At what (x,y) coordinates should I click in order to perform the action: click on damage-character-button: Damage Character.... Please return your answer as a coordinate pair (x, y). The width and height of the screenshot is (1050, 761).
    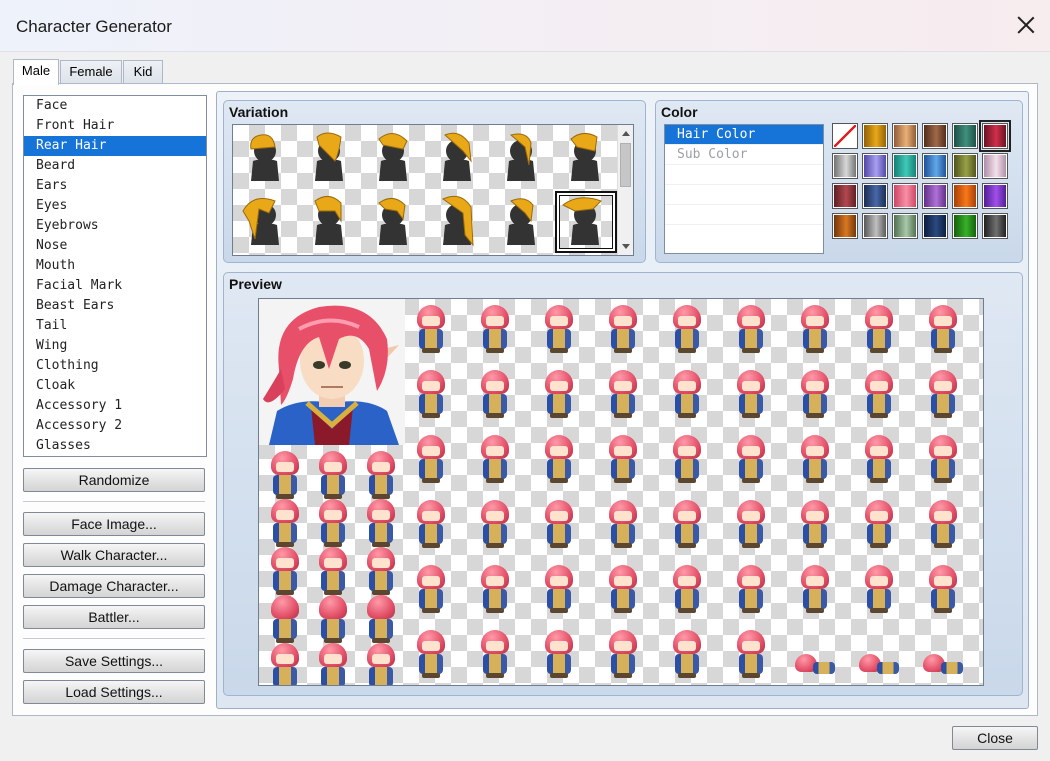
    Looking at the image, I should click on (114, 586).